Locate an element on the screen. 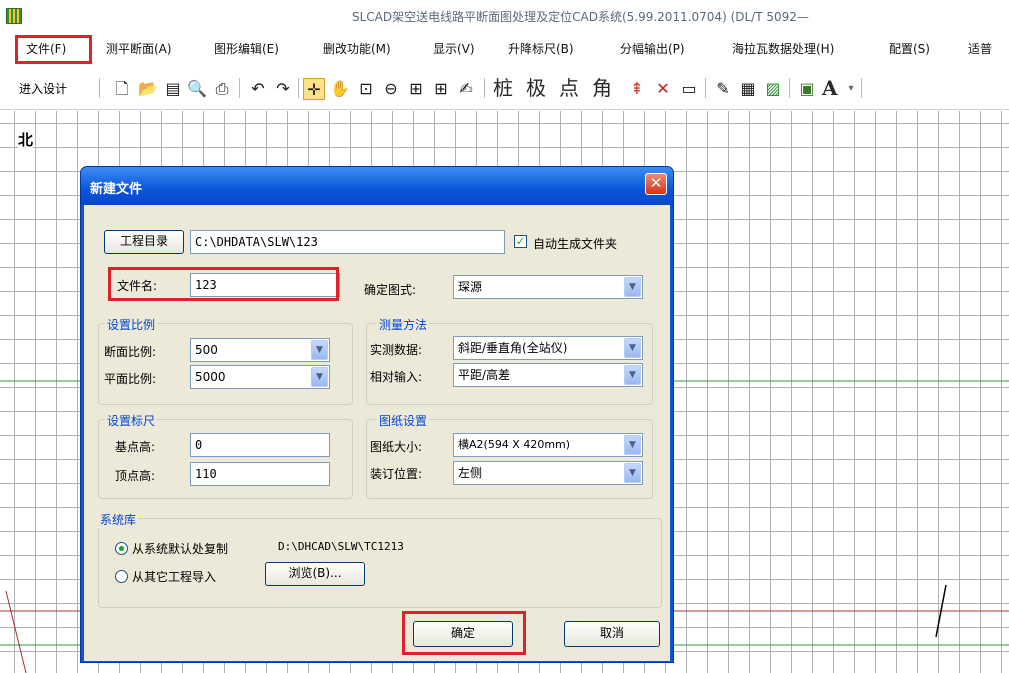 This screenshot has height=673, width=1009. measured-data-value: 斜距/垂直角(全站仪) is located at coordinates (513, 348).